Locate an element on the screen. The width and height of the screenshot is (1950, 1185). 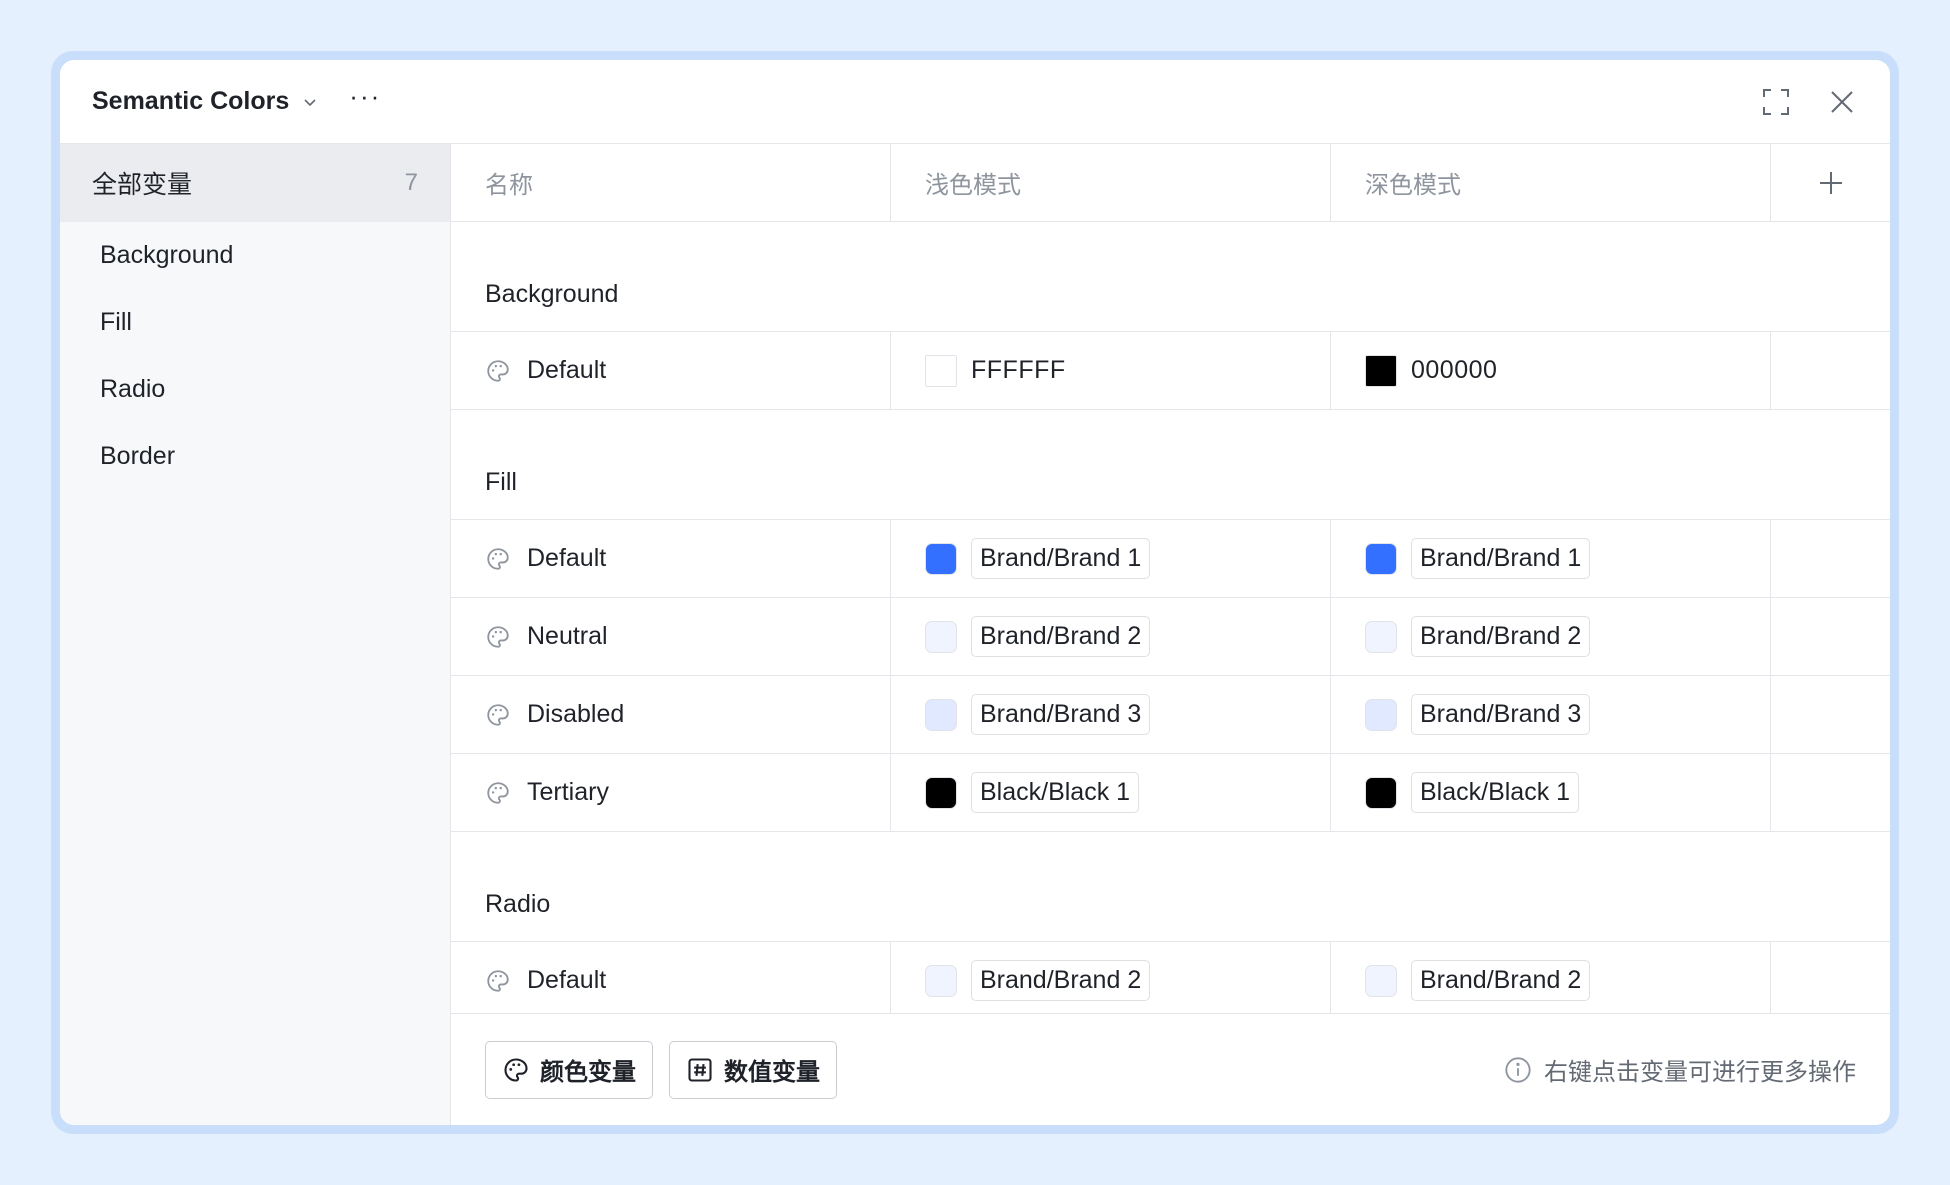
info-icon is located at coordinates (1518, 1070).